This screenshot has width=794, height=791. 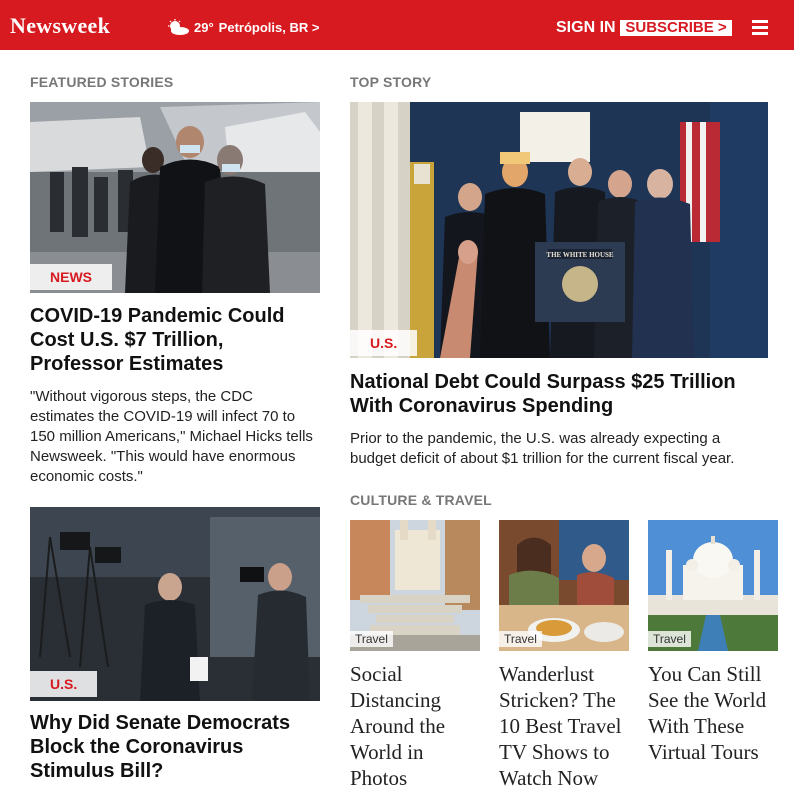 I want to click on travel-card-3-tag: Travel, so click(x=669, y=639).